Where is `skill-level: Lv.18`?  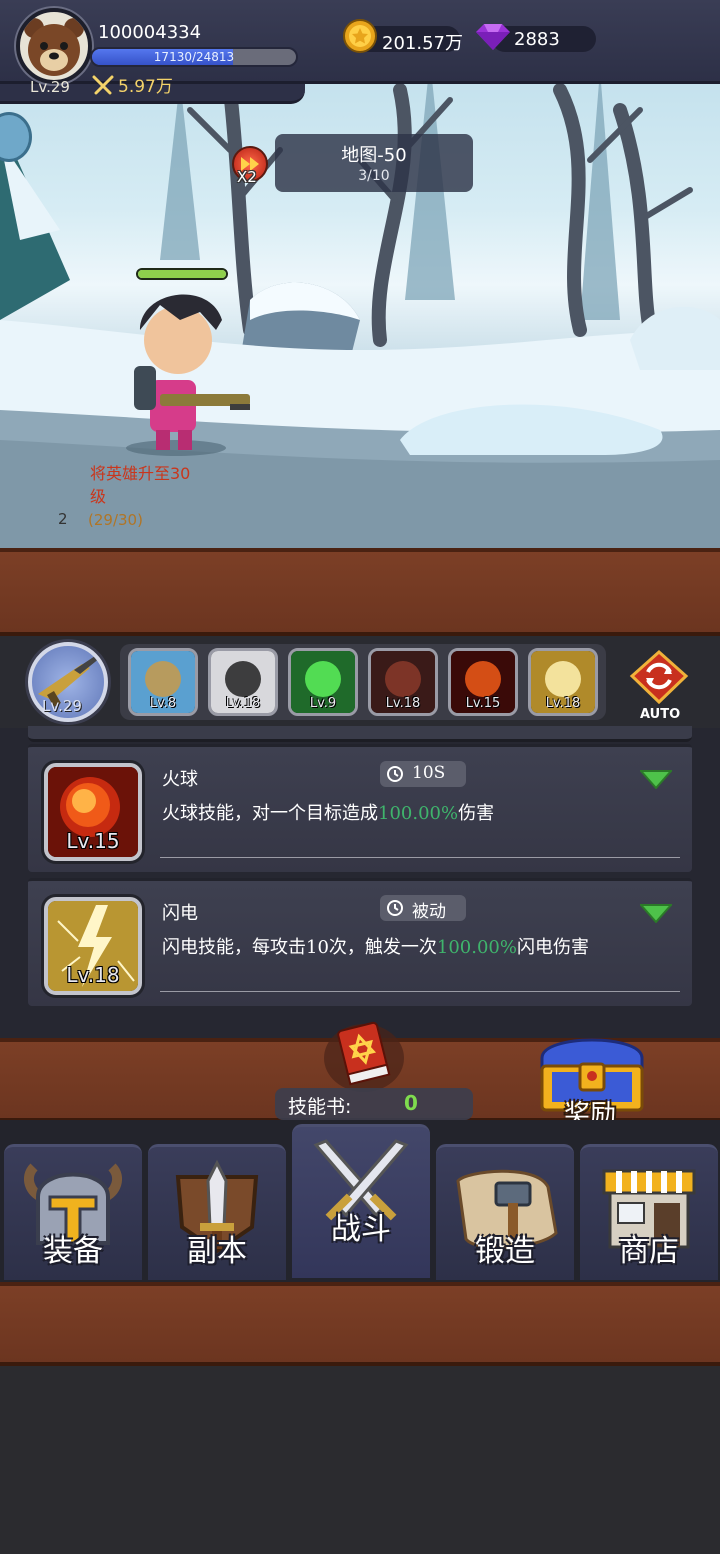 skill-level: Lv.18 is located at coordinates (93, 975).